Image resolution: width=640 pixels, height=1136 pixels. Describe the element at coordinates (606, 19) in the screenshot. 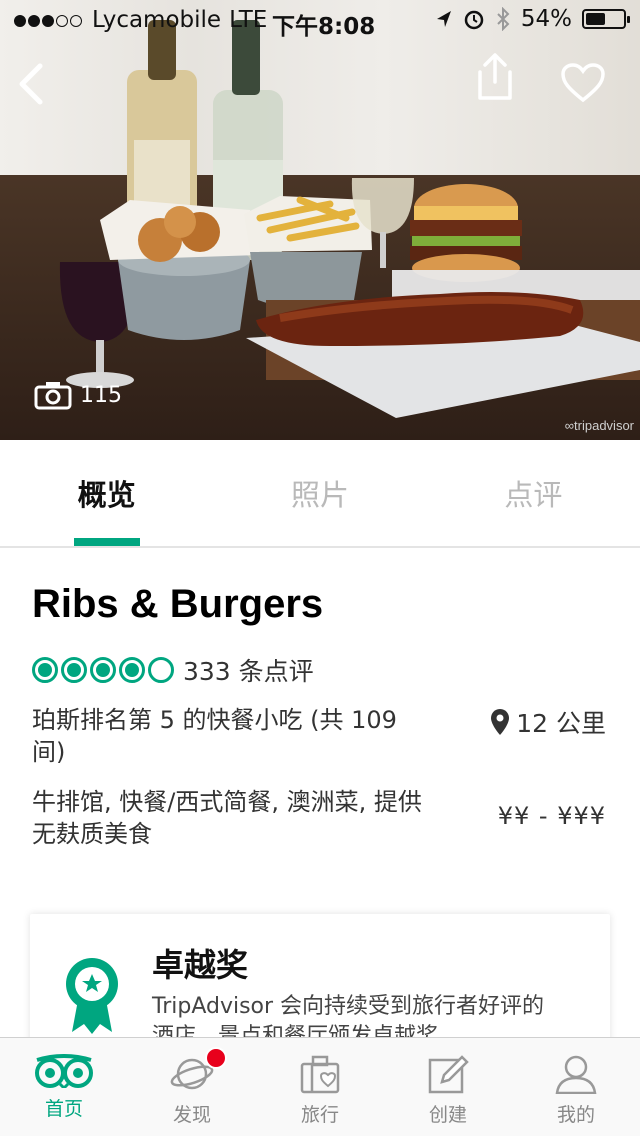

I see `battery-icon` at that location.